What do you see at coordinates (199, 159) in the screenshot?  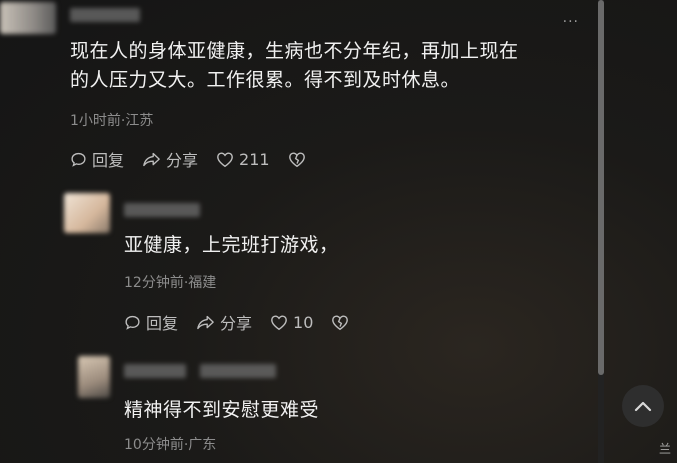 I see `comment-actions: 回复 分享 211` at bounding box center [199, 159].